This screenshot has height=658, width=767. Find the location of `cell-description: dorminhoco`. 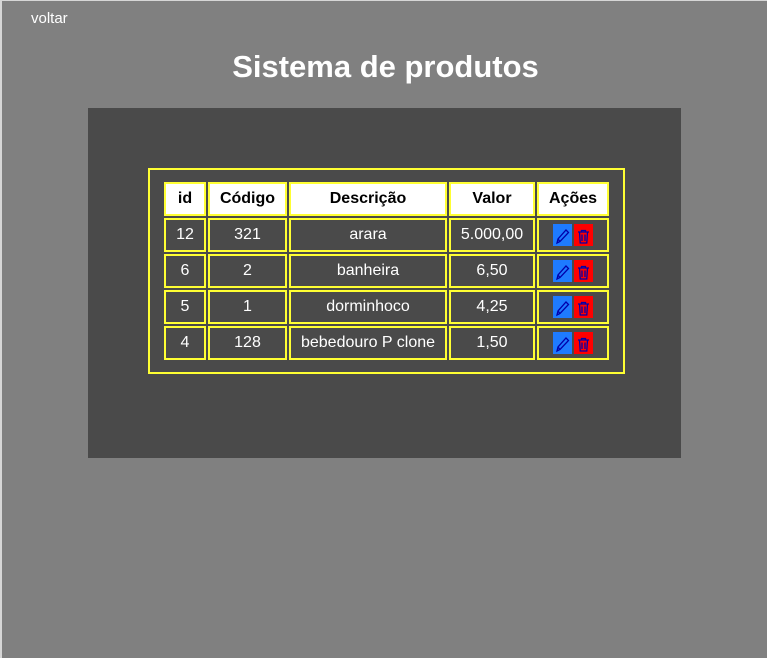

cell-description: dorminhoco is located at coordinates (368, 307).